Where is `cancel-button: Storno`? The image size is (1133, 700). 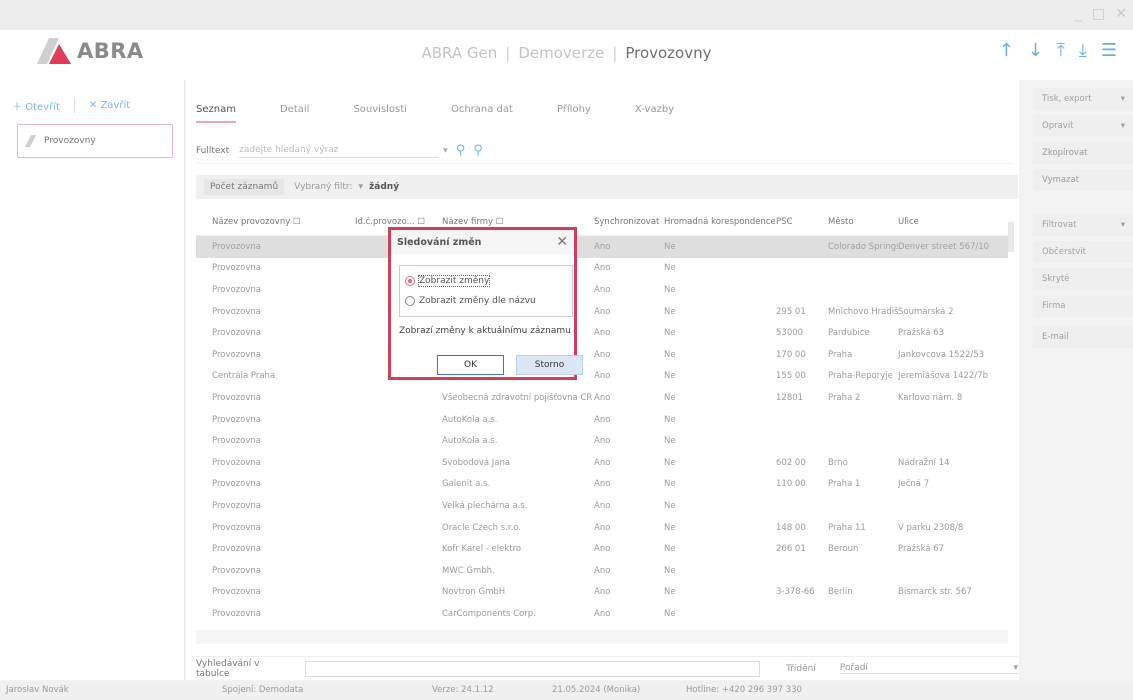 cancel-button: Storno is located at coordinates (549, 365).